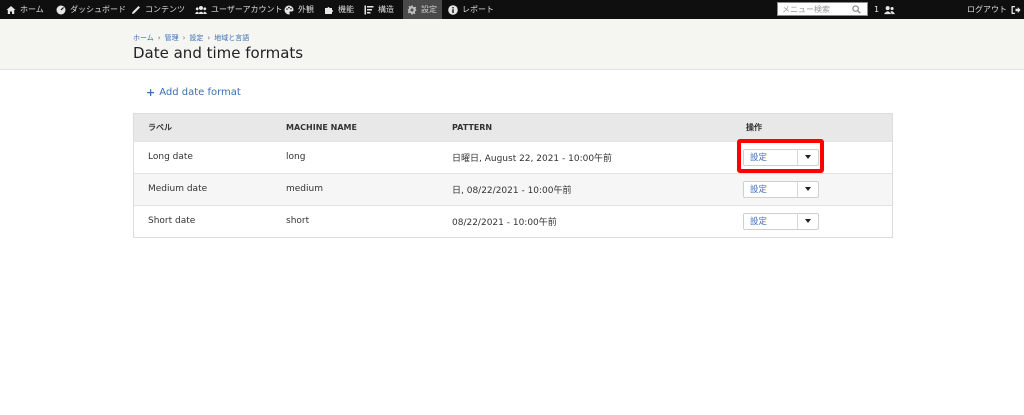 This screenshot has height=415, width=1024. I want to click on toolbar-appearance: 外観, so click(299, 9).